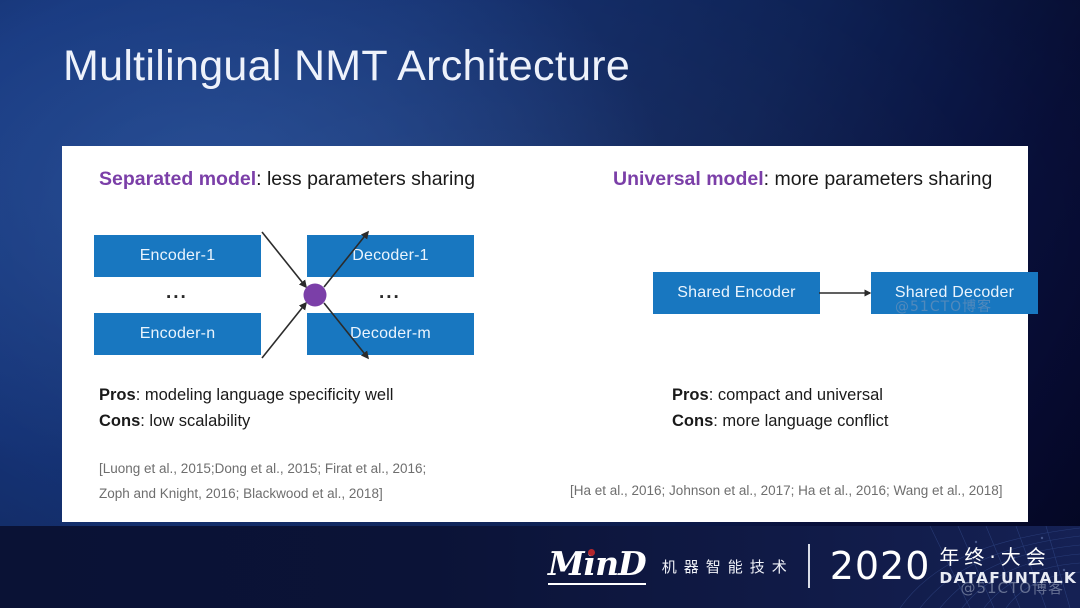 The width and height of the screenshot is (1080, 608). What do you see at coordinates (177, 256) in the screenshot?
I see `encoder-first-box: Encoder-1` at bounding box center [177, 256].